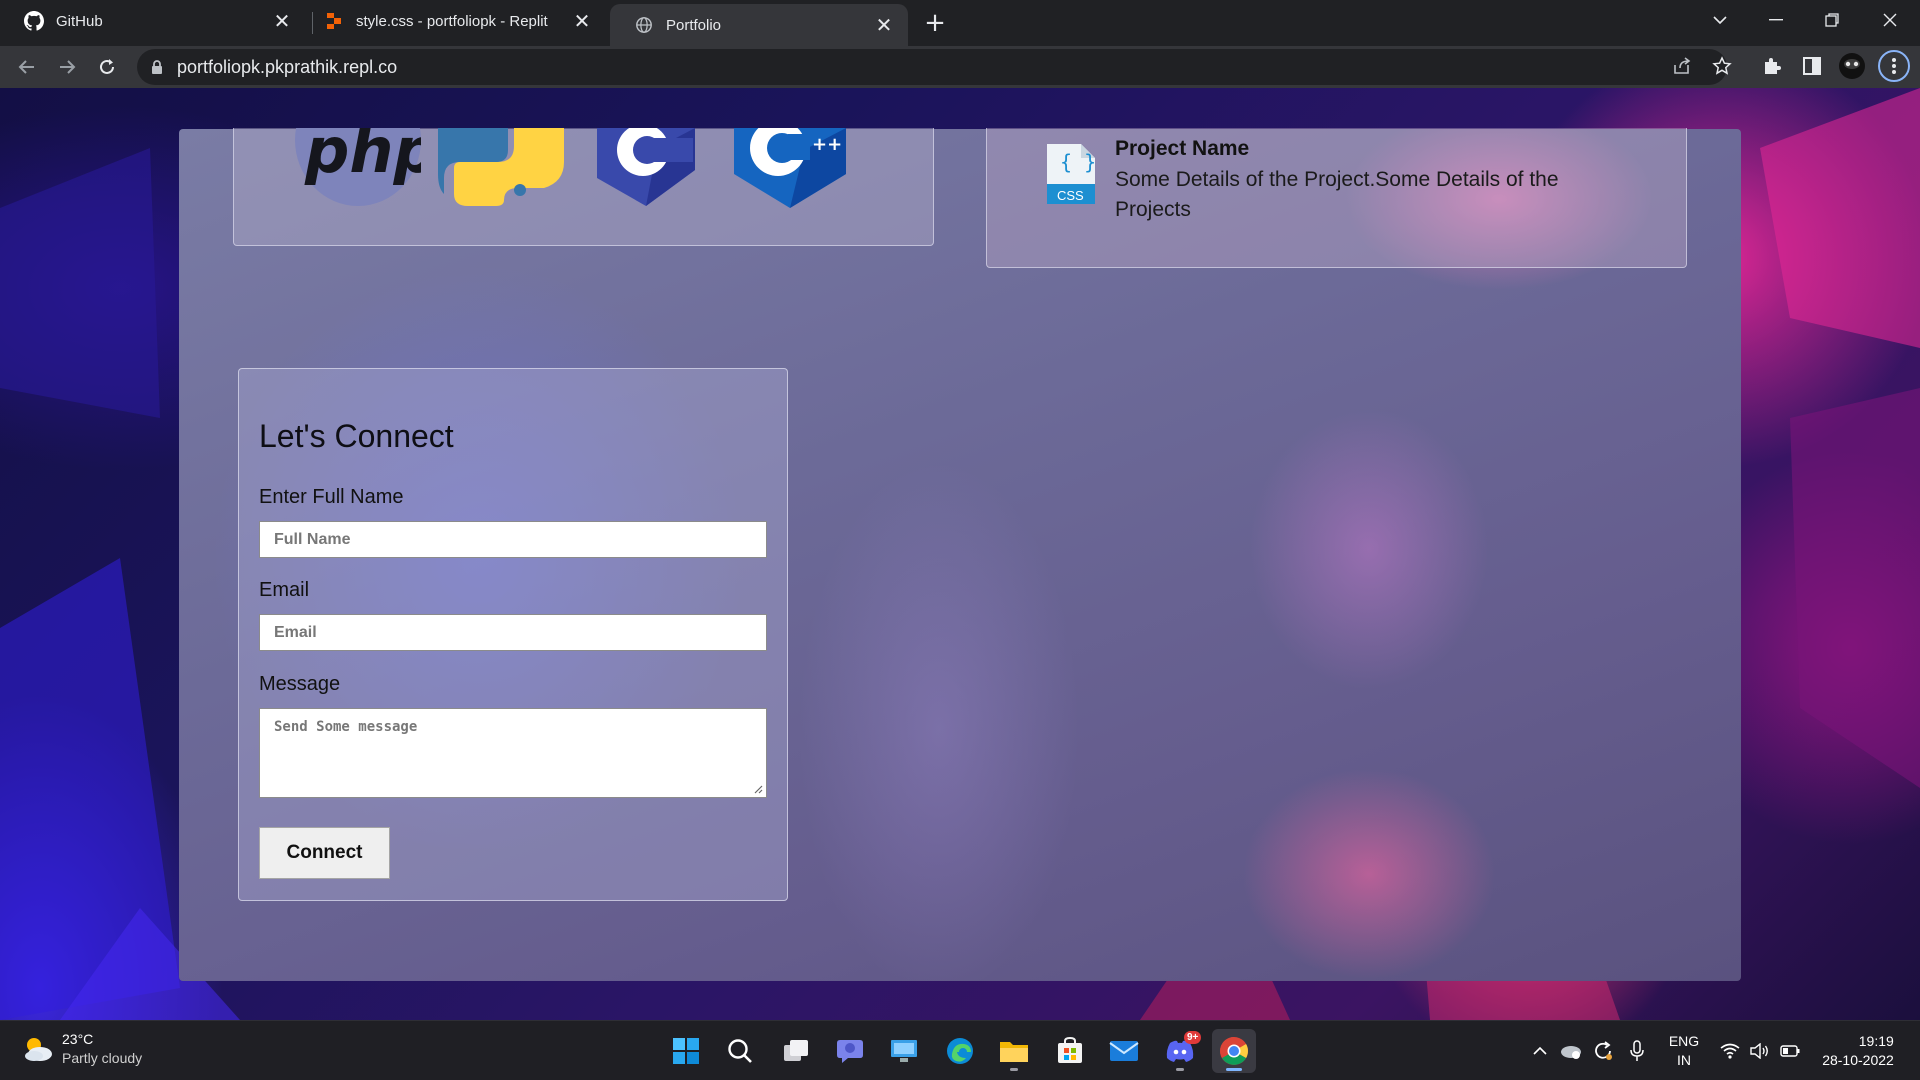  I want to click on email-input: Email, so click(513, 632).